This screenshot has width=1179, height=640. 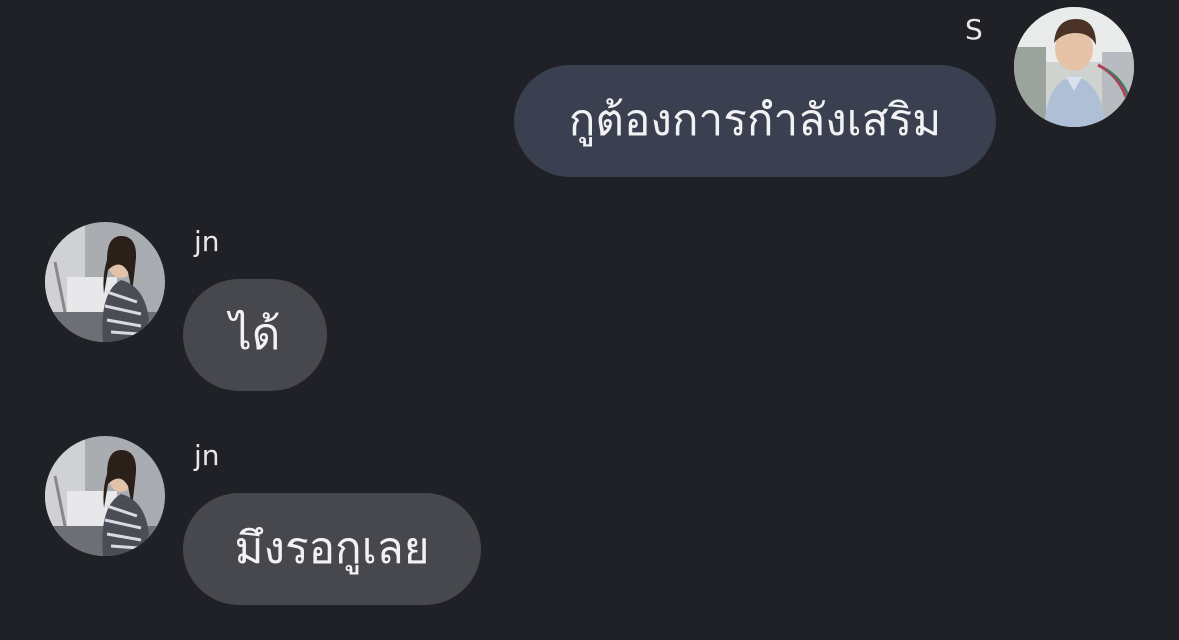 What do you see at coordinates (332, 549) in the screenshot?
I see `message-bubble-incoming: มึงรอกูเลย` at bounding box center [332, 549].